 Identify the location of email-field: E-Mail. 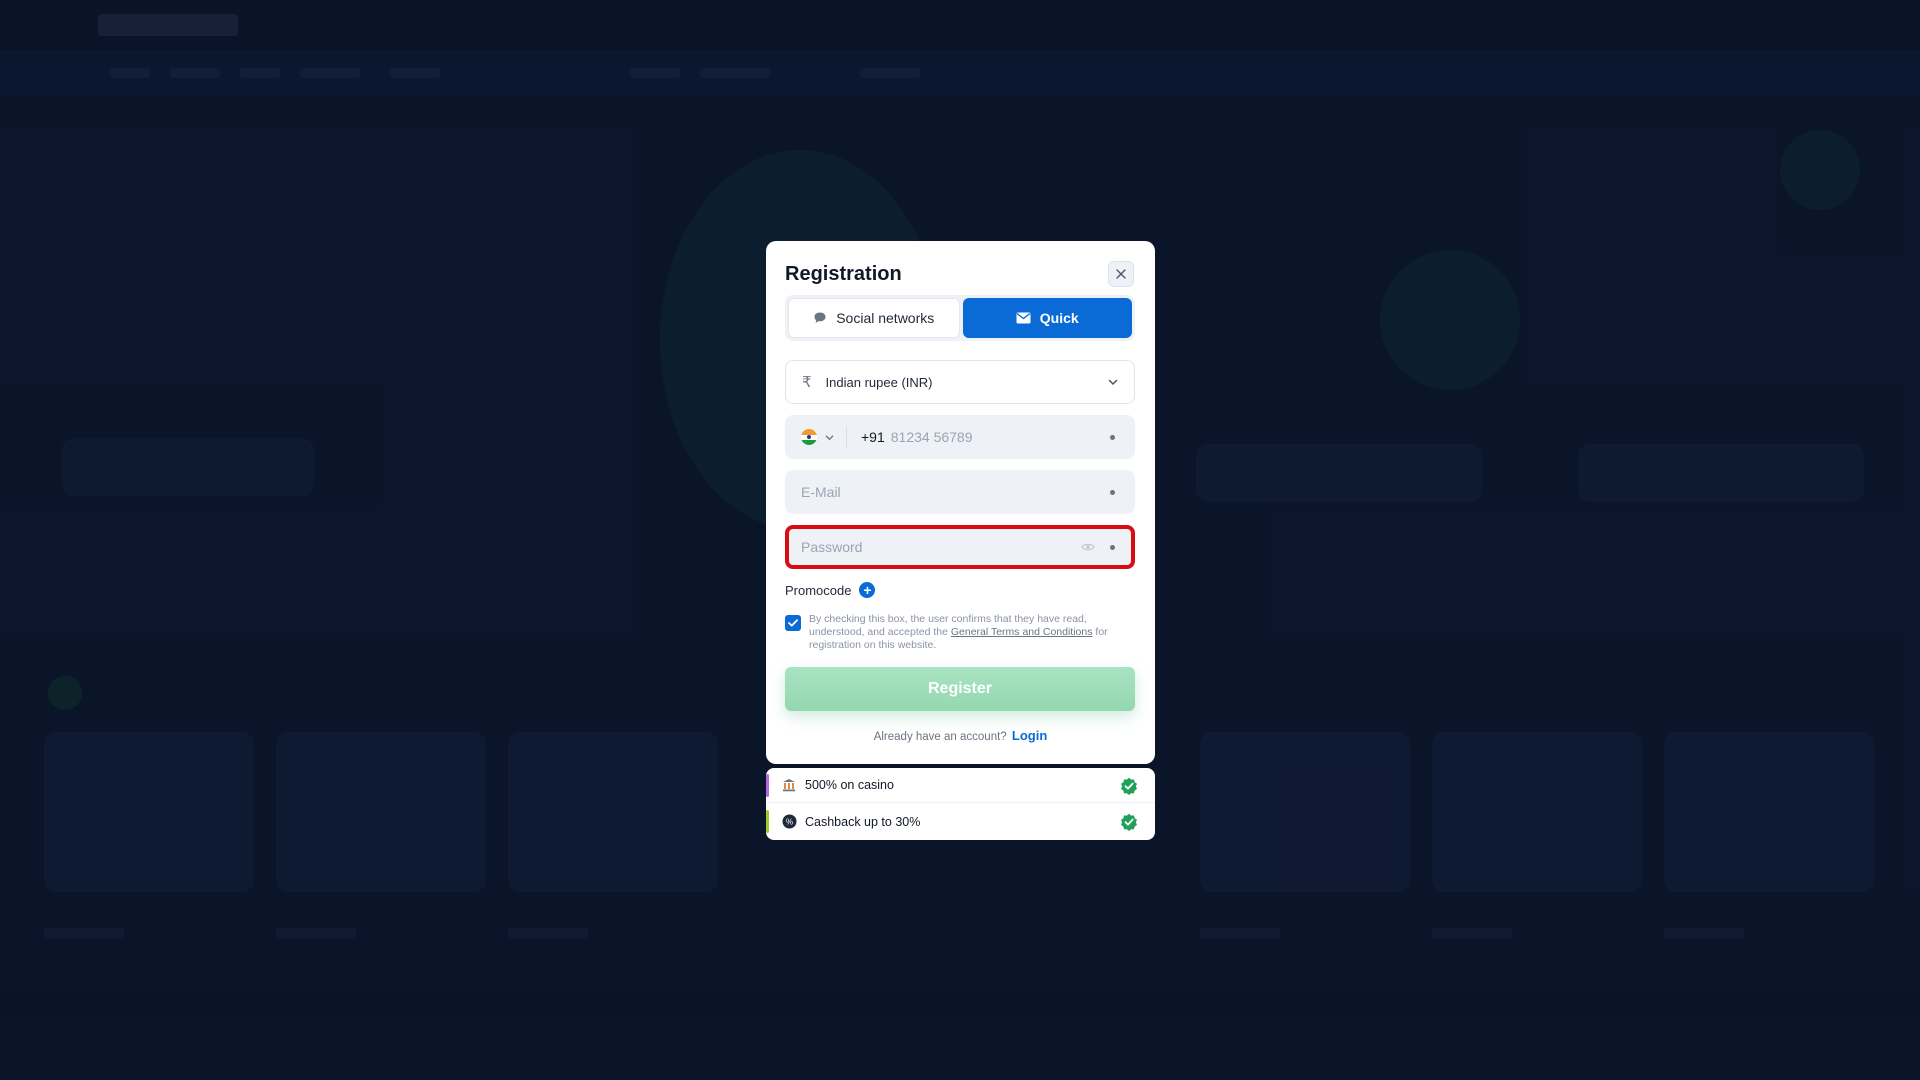
(960, 492).